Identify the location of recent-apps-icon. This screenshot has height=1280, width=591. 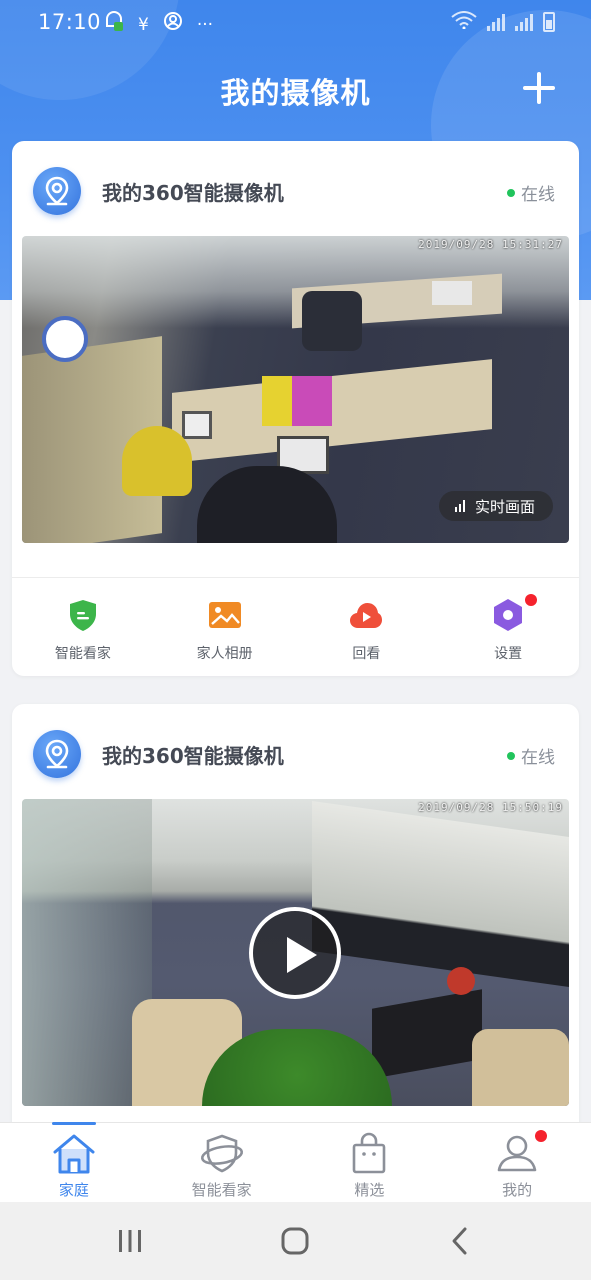
(130, 1242).